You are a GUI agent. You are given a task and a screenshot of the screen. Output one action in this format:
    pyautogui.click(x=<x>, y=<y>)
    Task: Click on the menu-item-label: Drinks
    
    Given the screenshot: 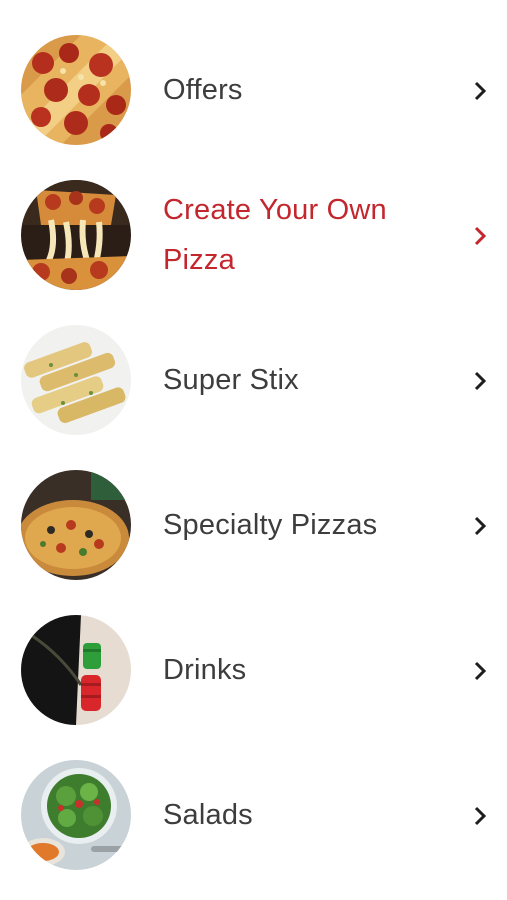 What is the action you would take?
    pyautogui.click(x=205, y=670)
    